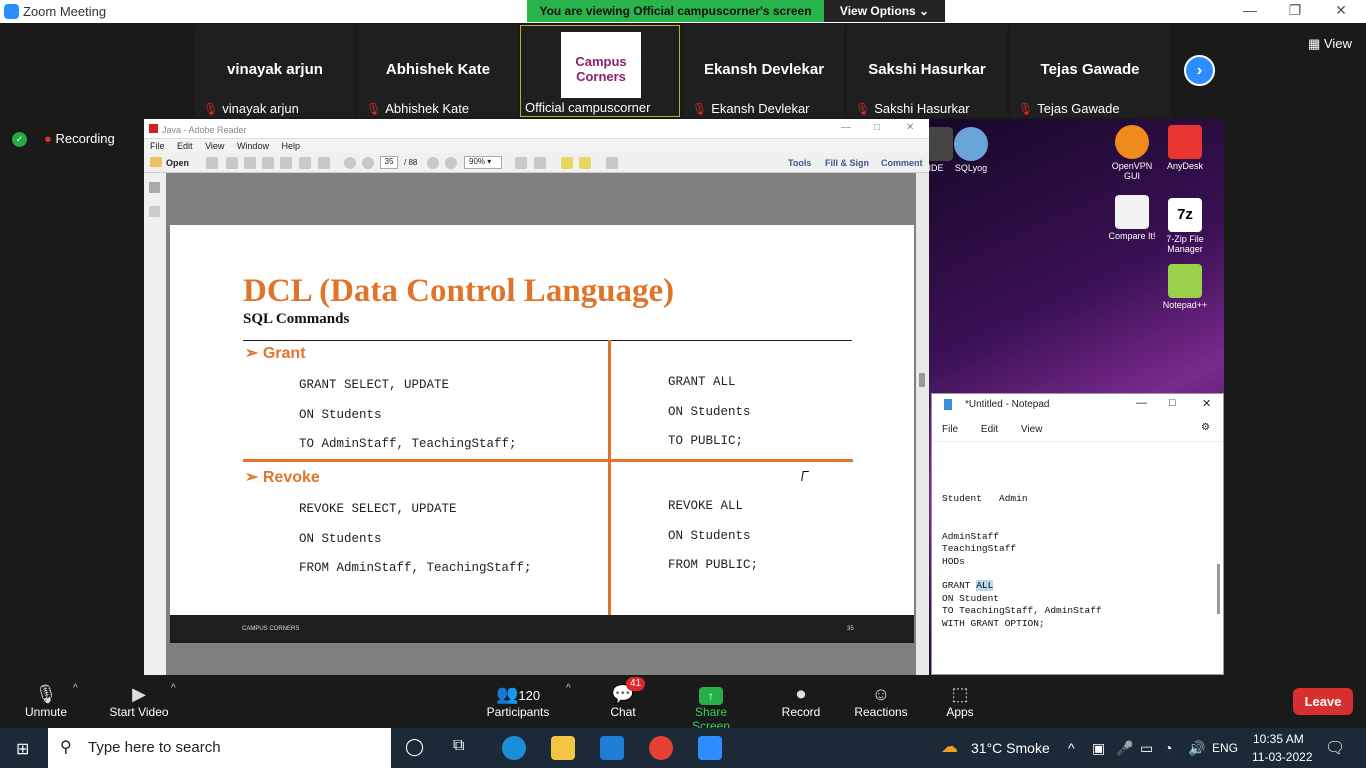 Image resolution: width=1366 pixels, height=768 pixels. Describe the element at coordinates (1010, 748) in the screenshot. I see `weather-text: 31°C Smoke` at that location.